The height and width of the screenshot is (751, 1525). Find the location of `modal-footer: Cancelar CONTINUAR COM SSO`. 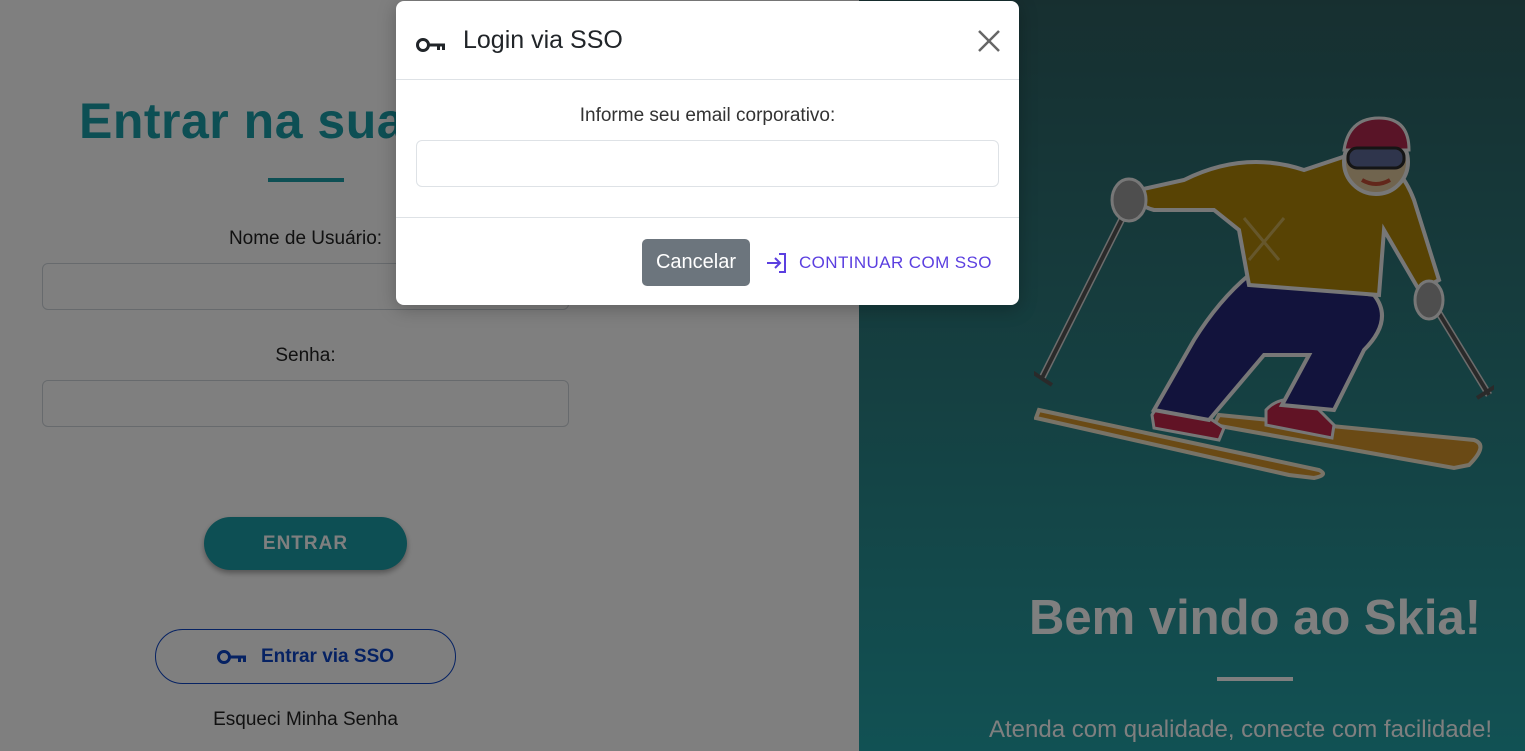

modal-footer: Cancelar CONTINUAR COM SSO is located at coordinates (707, 261).